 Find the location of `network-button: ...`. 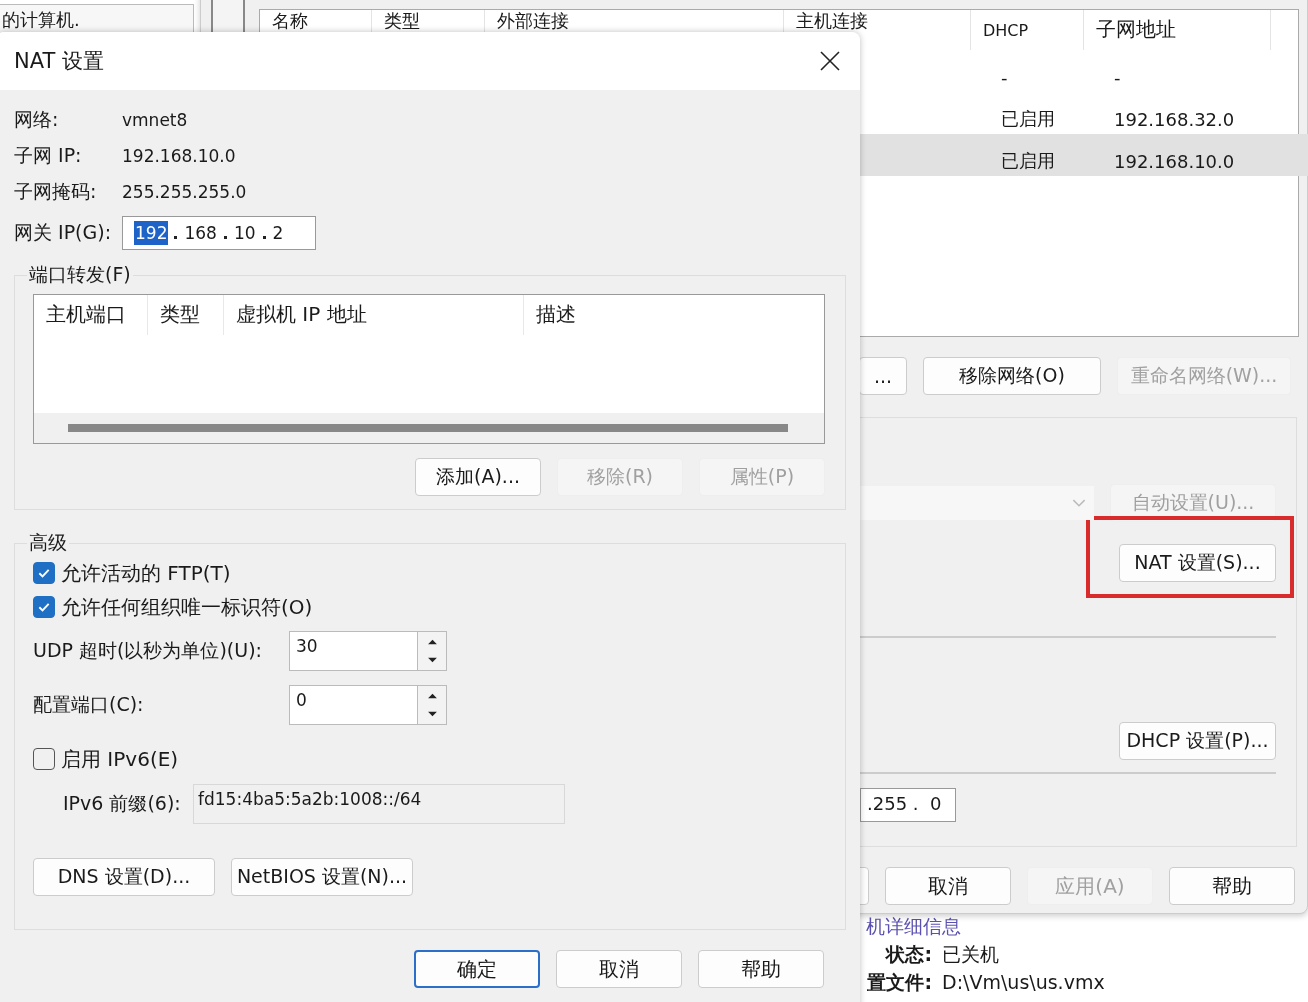

network-button: ... is located at coordinates (883, 376).